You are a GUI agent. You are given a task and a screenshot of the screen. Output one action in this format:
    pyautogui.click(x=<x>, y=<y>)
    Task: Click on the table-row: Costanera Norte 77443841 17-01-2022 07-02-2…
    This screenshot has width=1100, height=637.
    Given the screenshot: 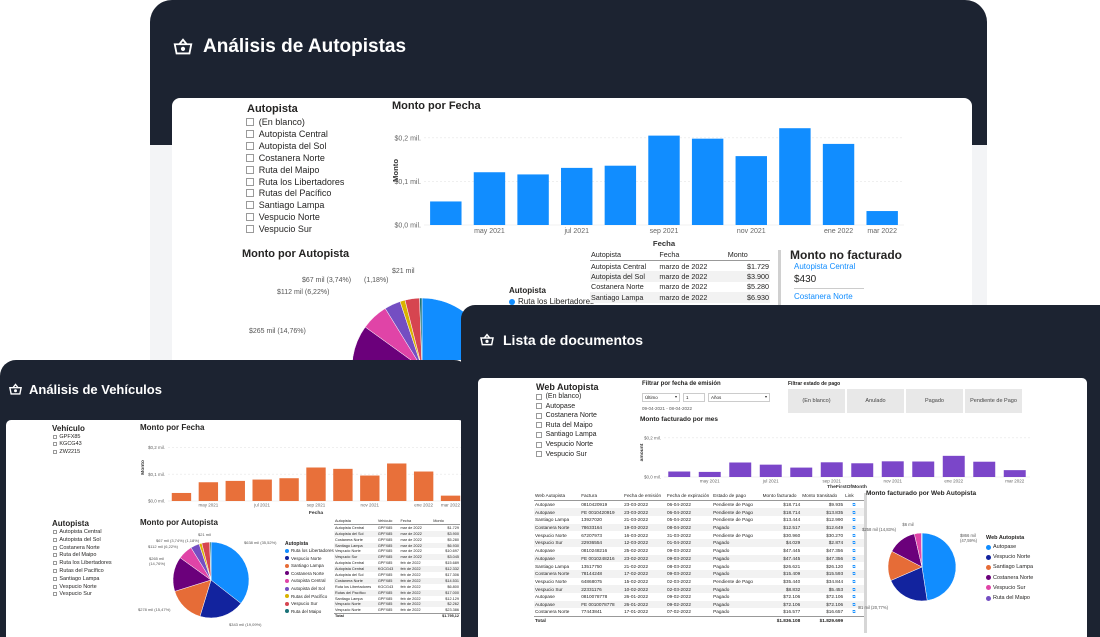 What is the action you would take?
    pyautogui.click(x=699, y=612)
    